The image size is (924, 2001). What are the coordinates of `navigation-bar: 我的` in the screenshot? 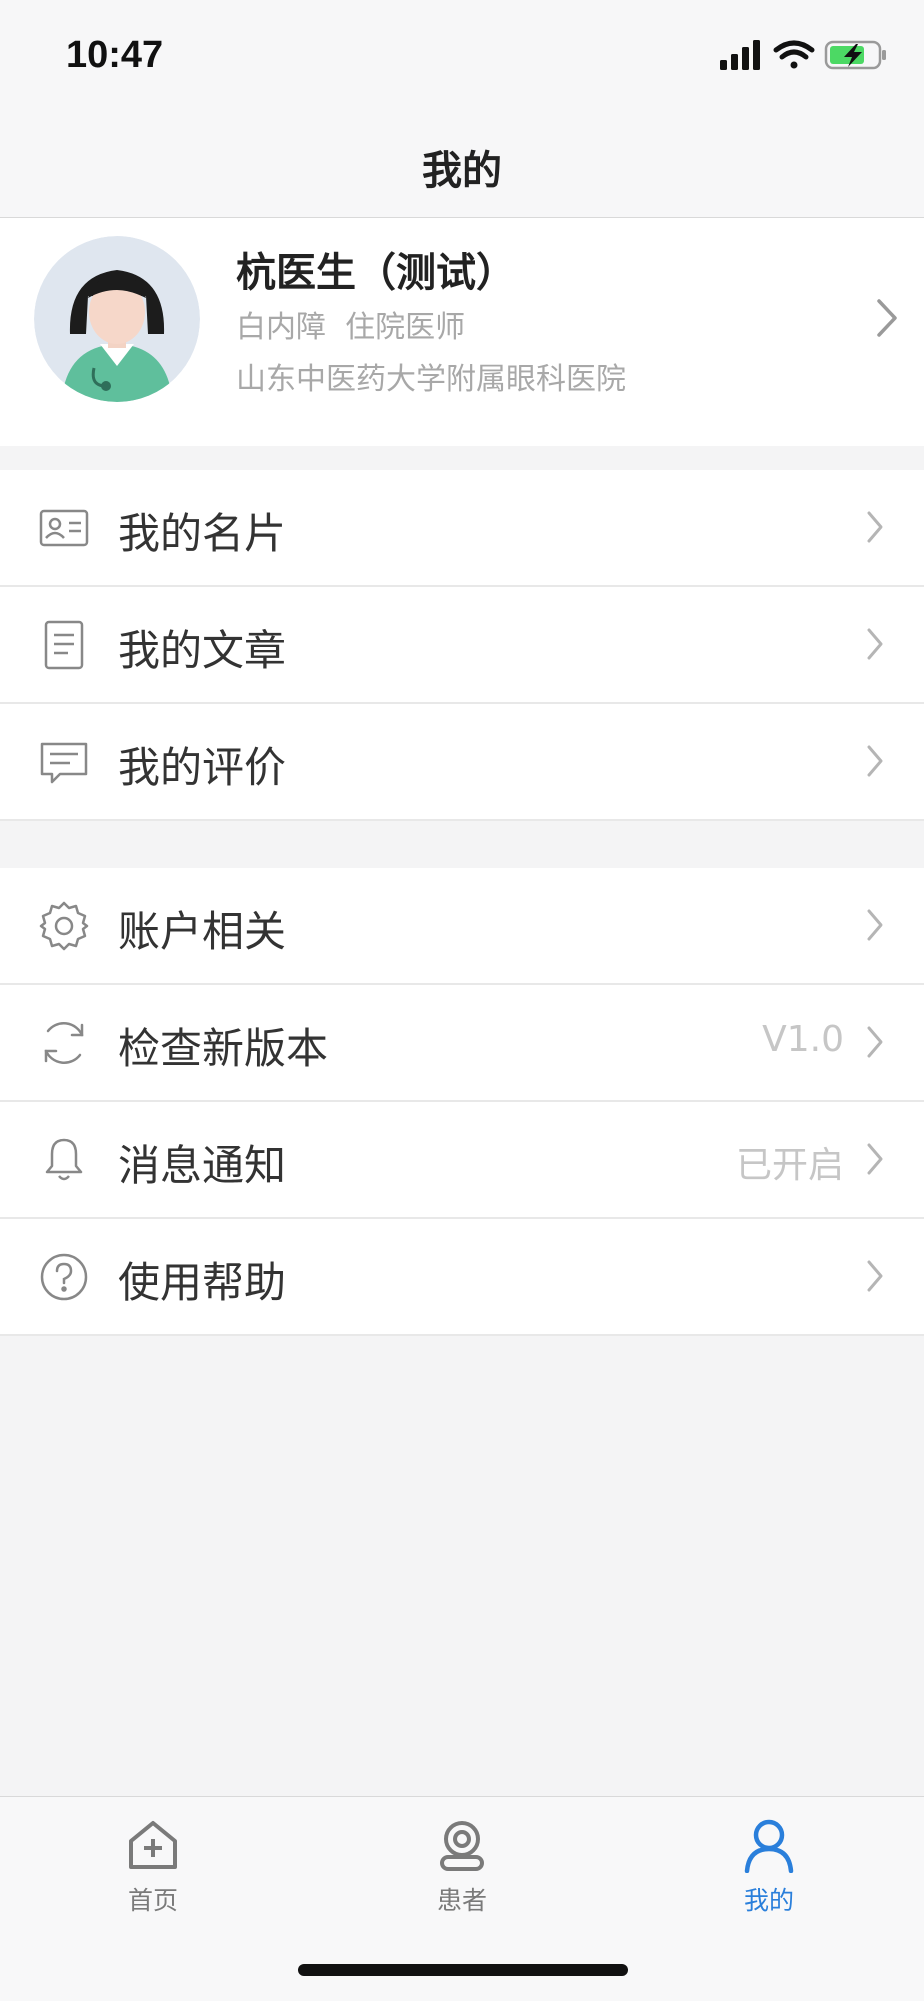 It's located at (462, 164).